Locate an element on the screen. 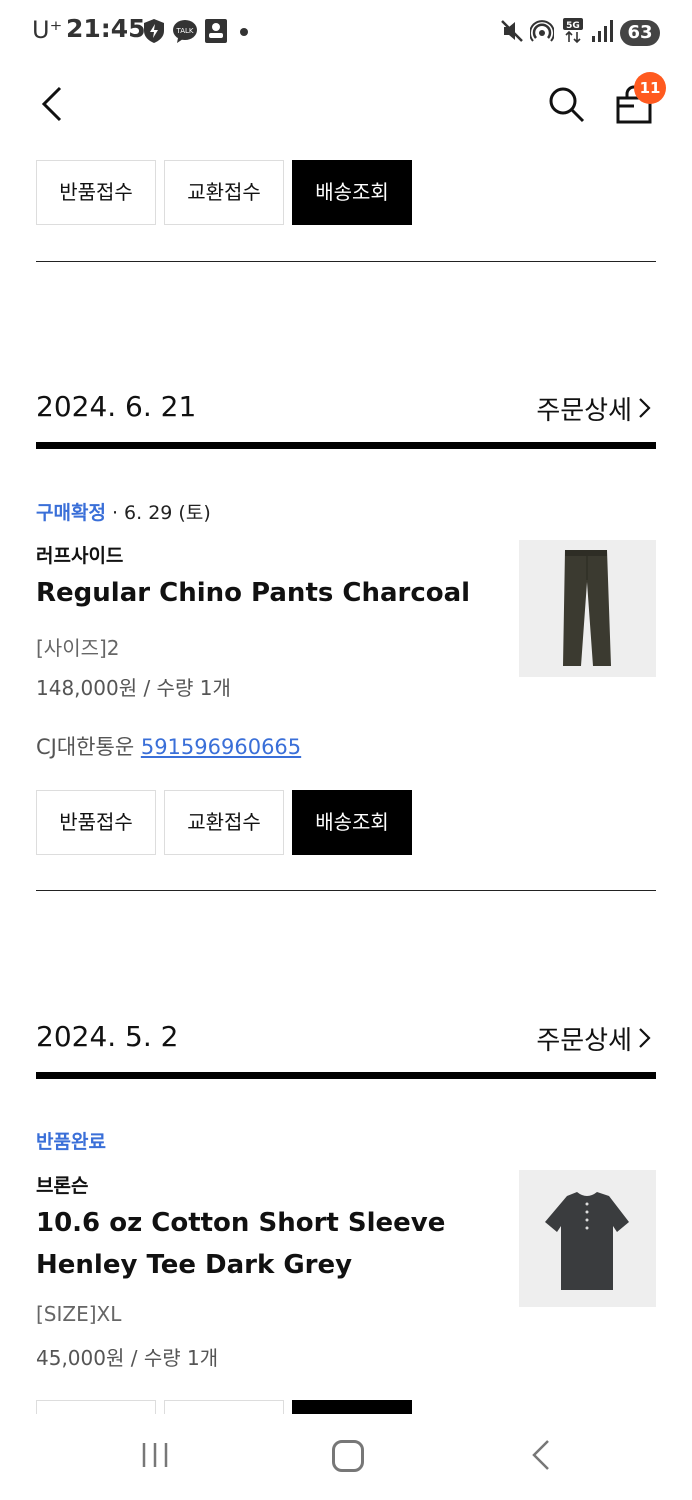 Image resolution: width=692 pixels, height=1500 pixels. kakaotalk-icon: TALK is located at coordinates (185, 31).